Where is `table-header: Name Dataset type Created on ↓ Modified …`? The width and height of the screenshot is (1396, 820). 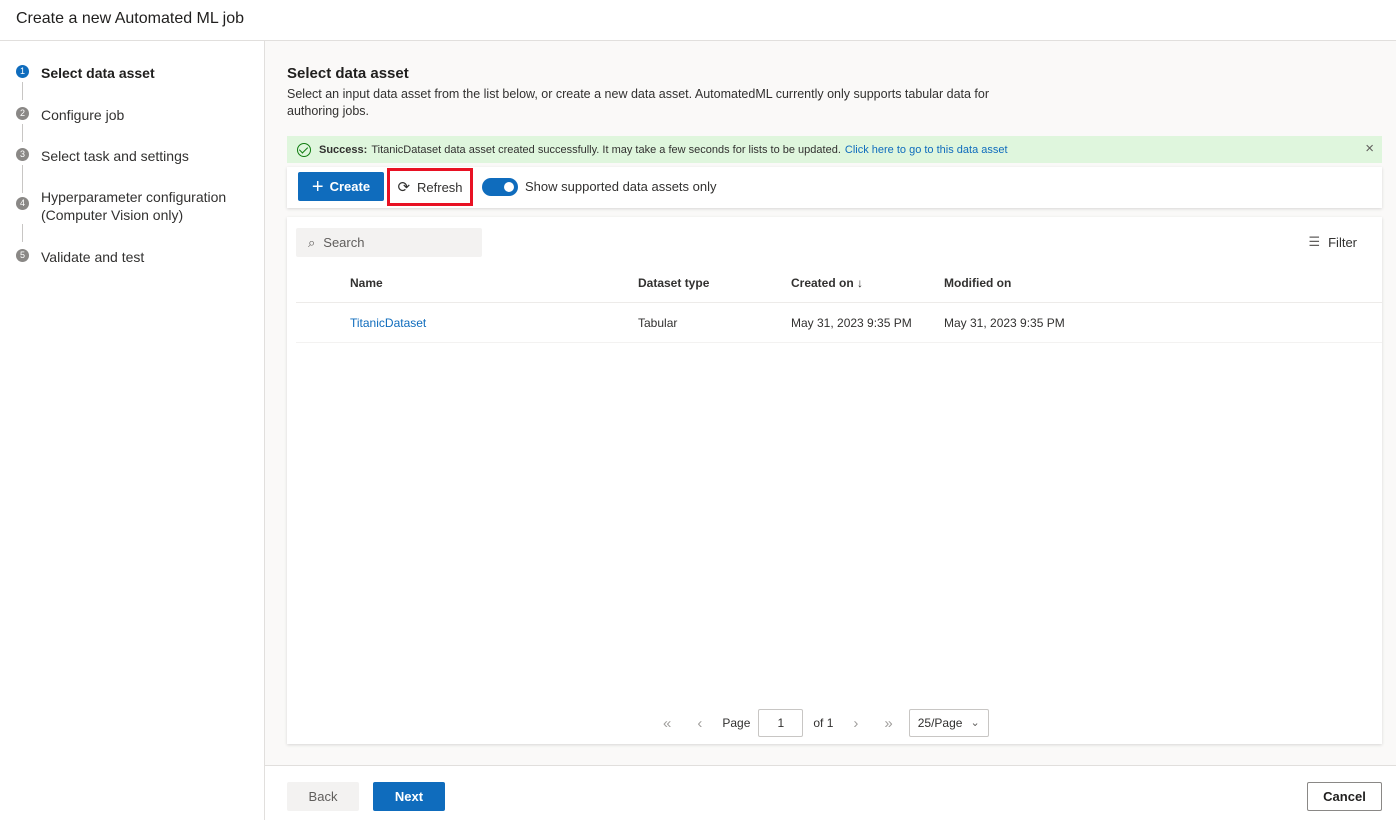
table-header: Name Dataset type Created on ↓ Modified … is located at coordinates (839, 283).